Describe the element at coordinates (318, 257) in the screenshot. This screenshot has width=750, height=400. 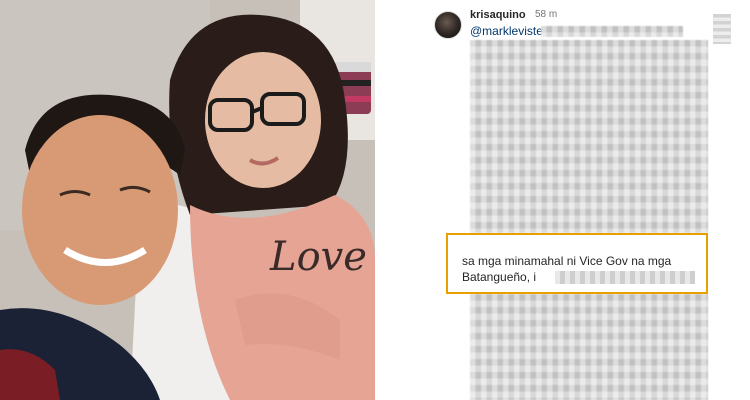
I see `sweater-graphic: Love` at that location.